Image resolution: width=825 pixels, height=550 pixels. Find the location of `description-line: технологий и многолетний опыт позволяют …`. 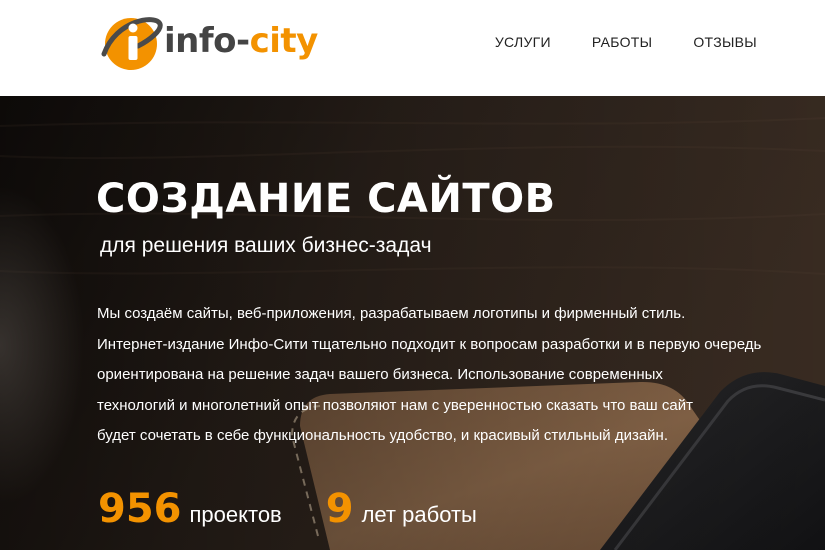

description-line: технологий и многолетний опыт позволяют … is located at coordinates (395, 405).